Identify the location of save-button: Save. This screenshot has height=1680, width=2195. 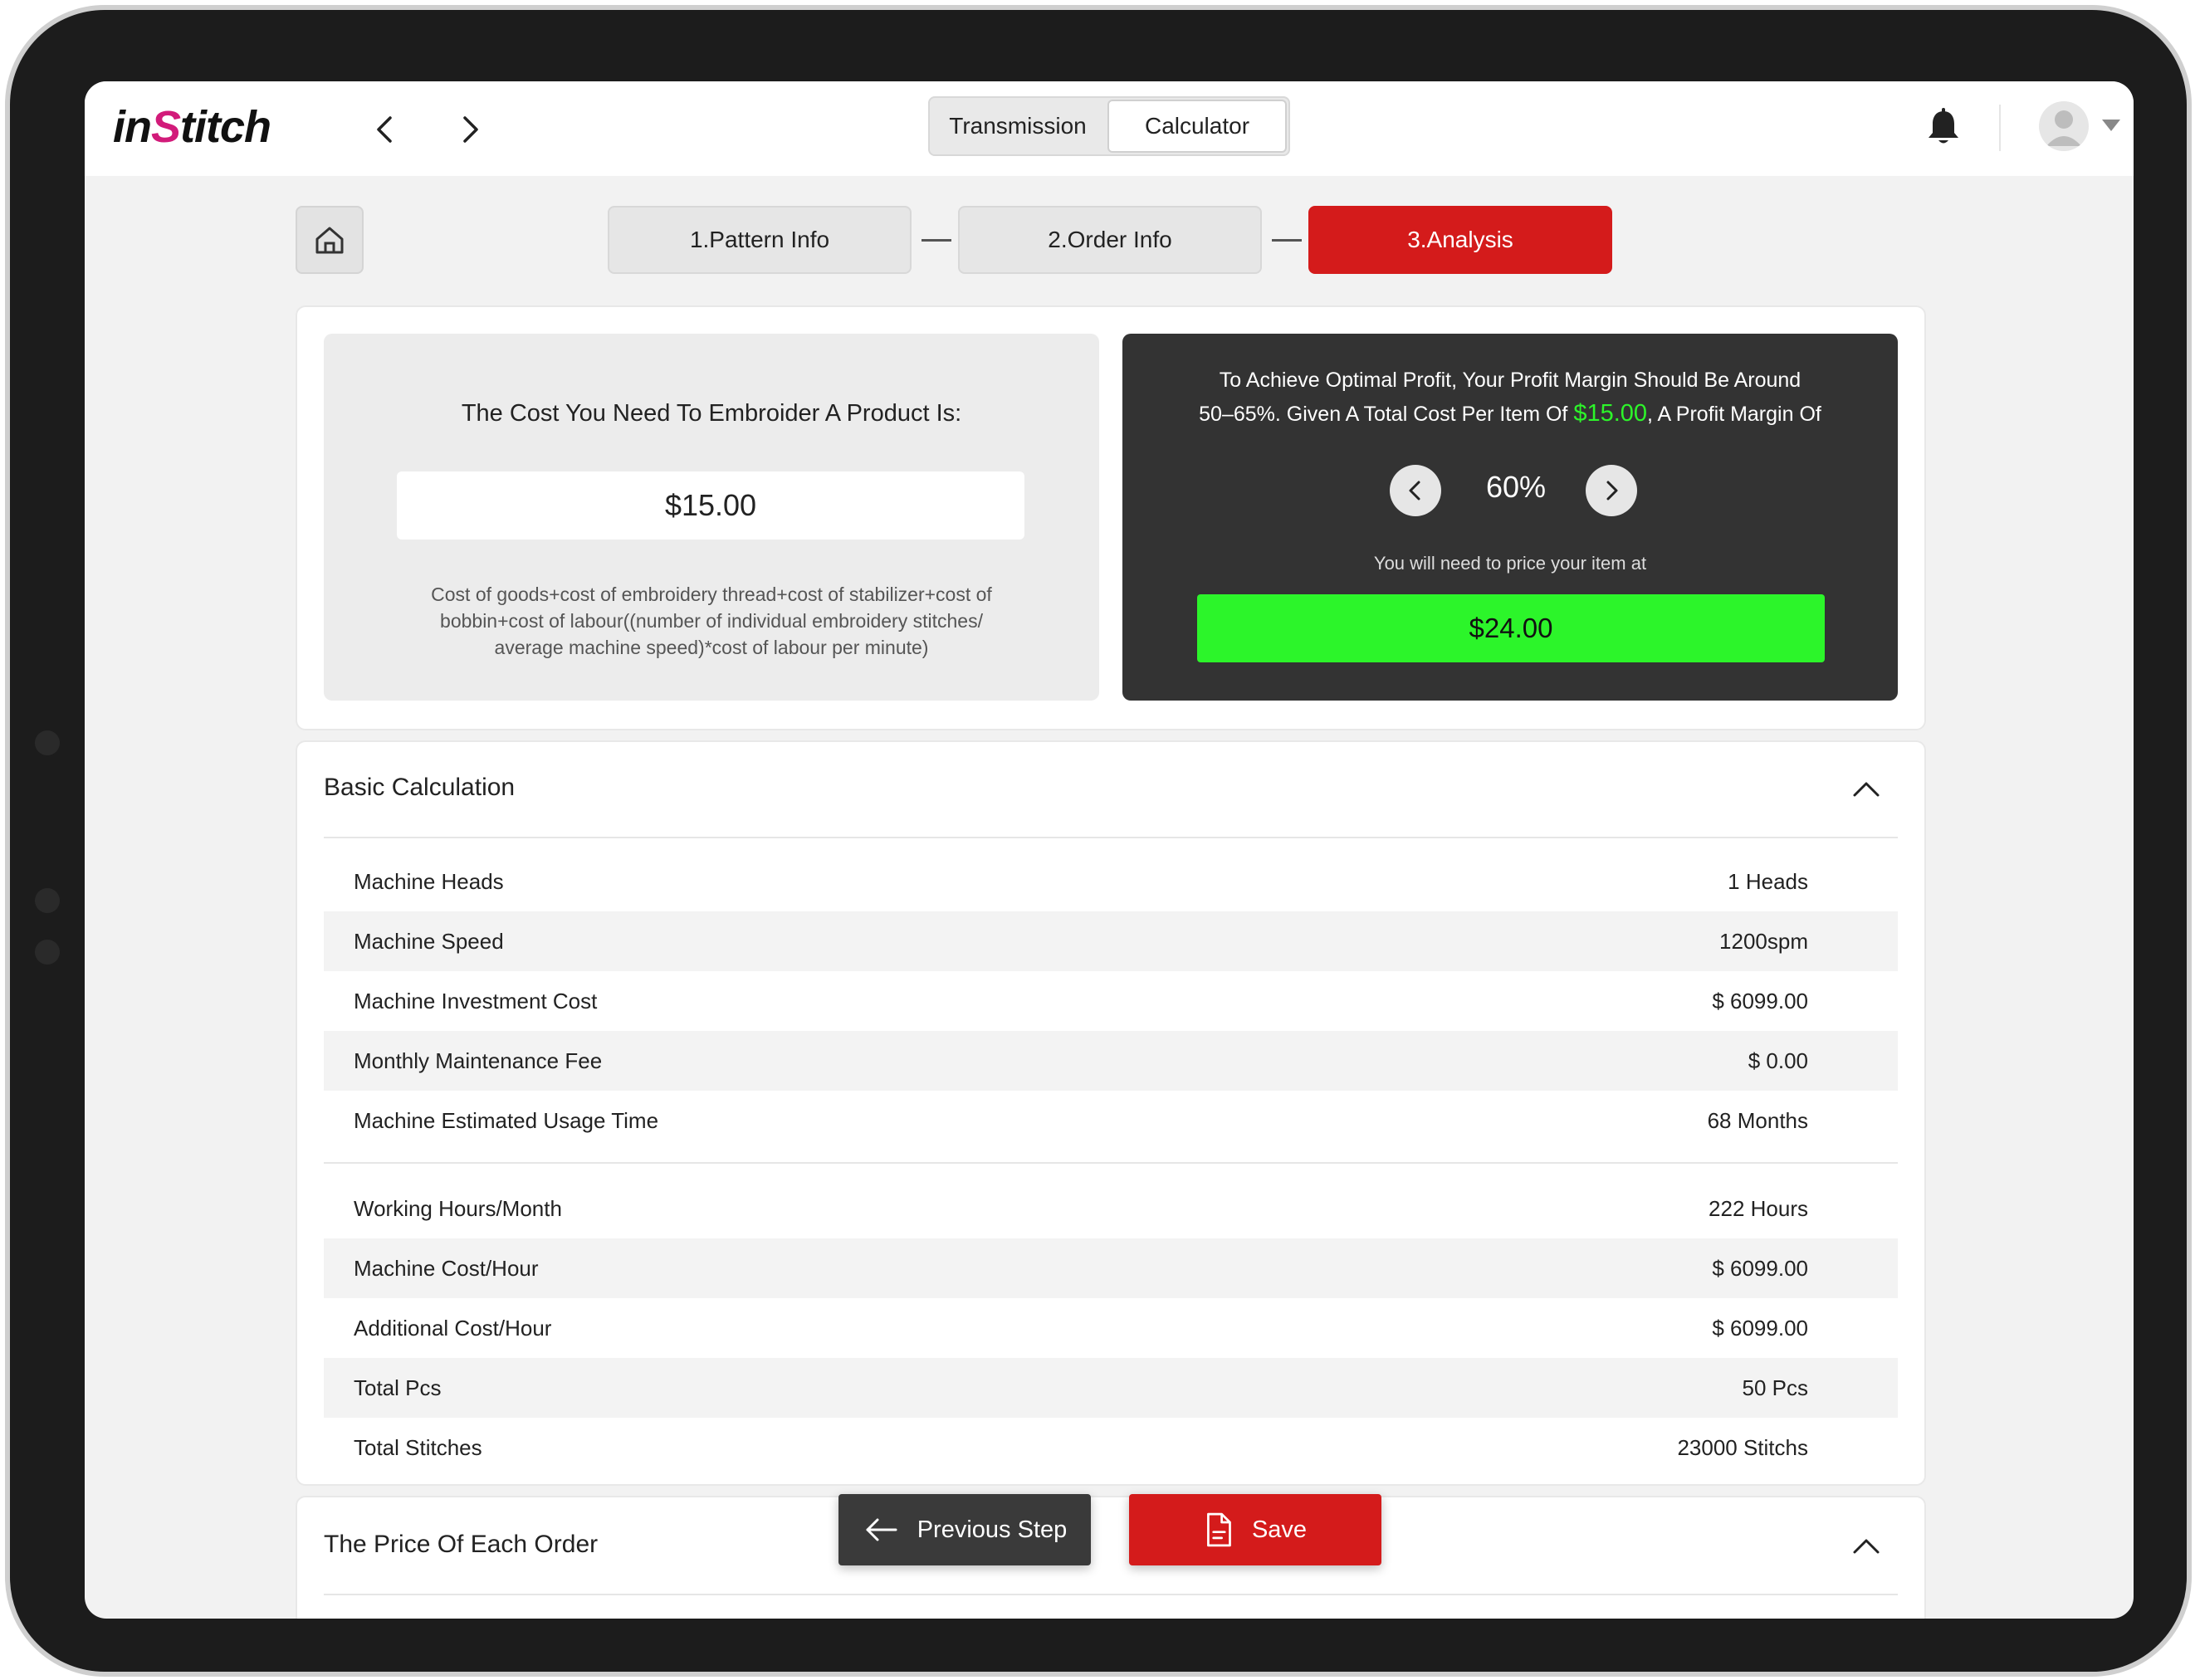
(1255, 1529).